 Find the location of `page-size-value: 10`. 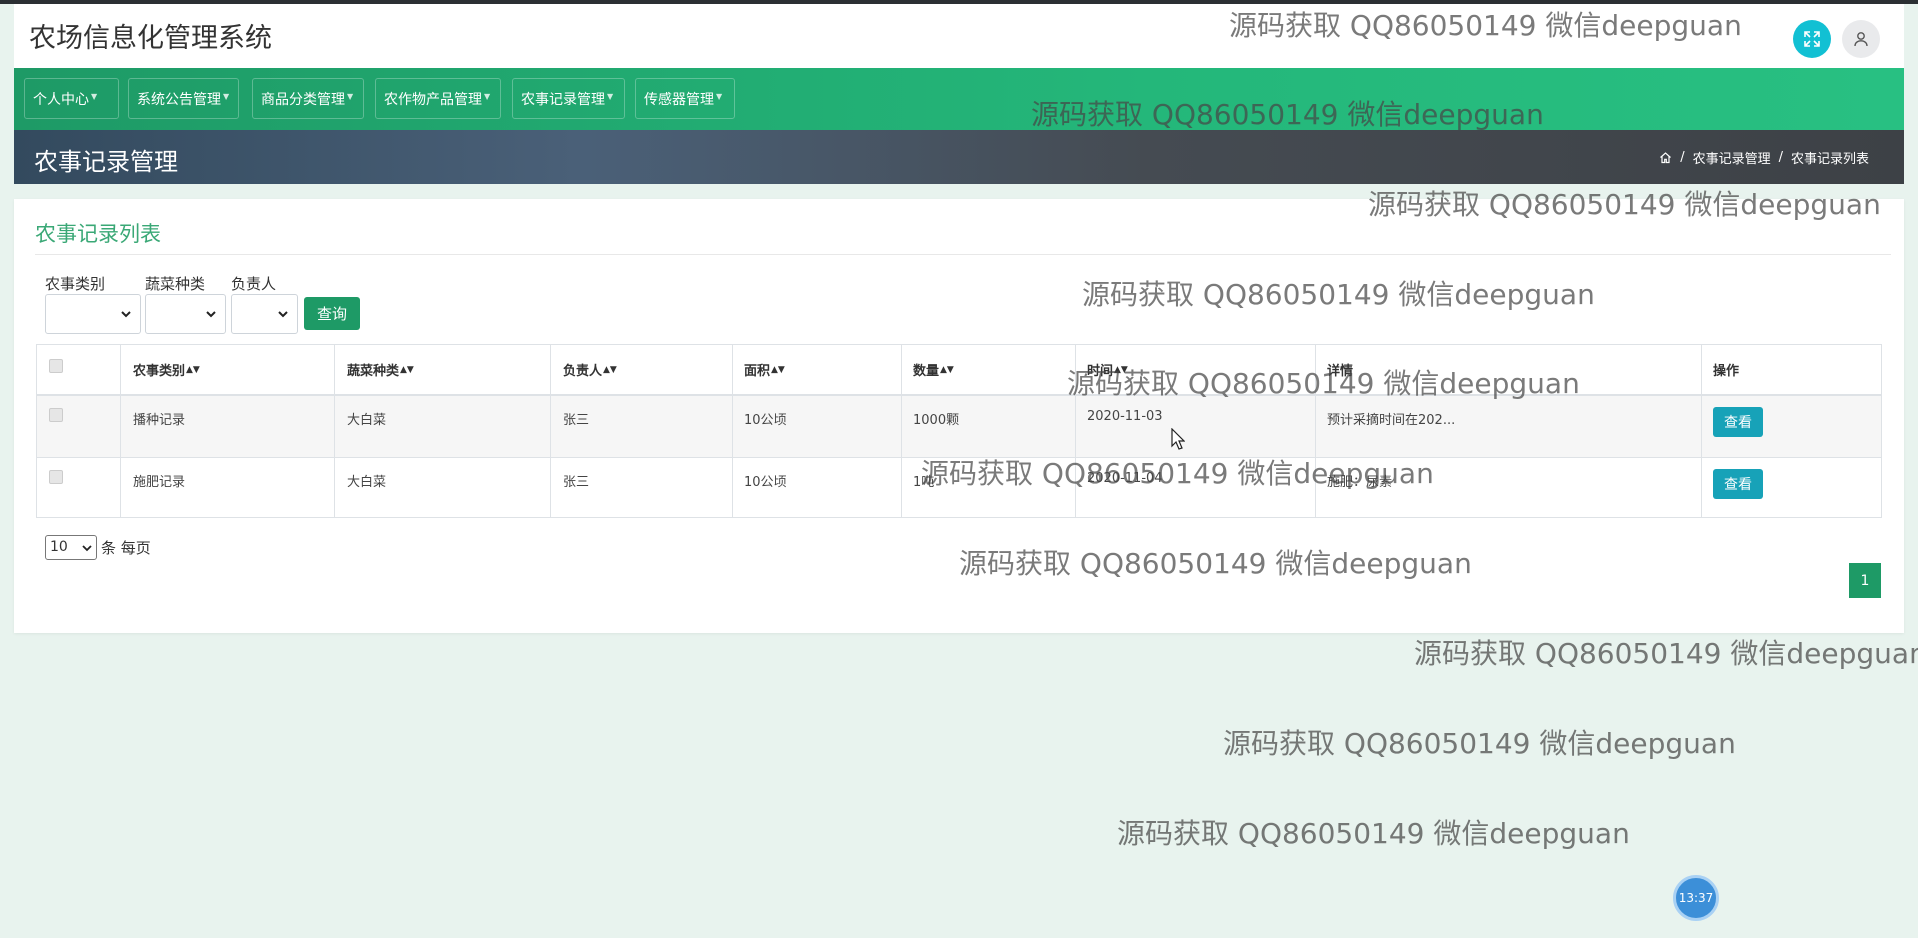

page-size-value: 10 is located at coordinates (59, 547).